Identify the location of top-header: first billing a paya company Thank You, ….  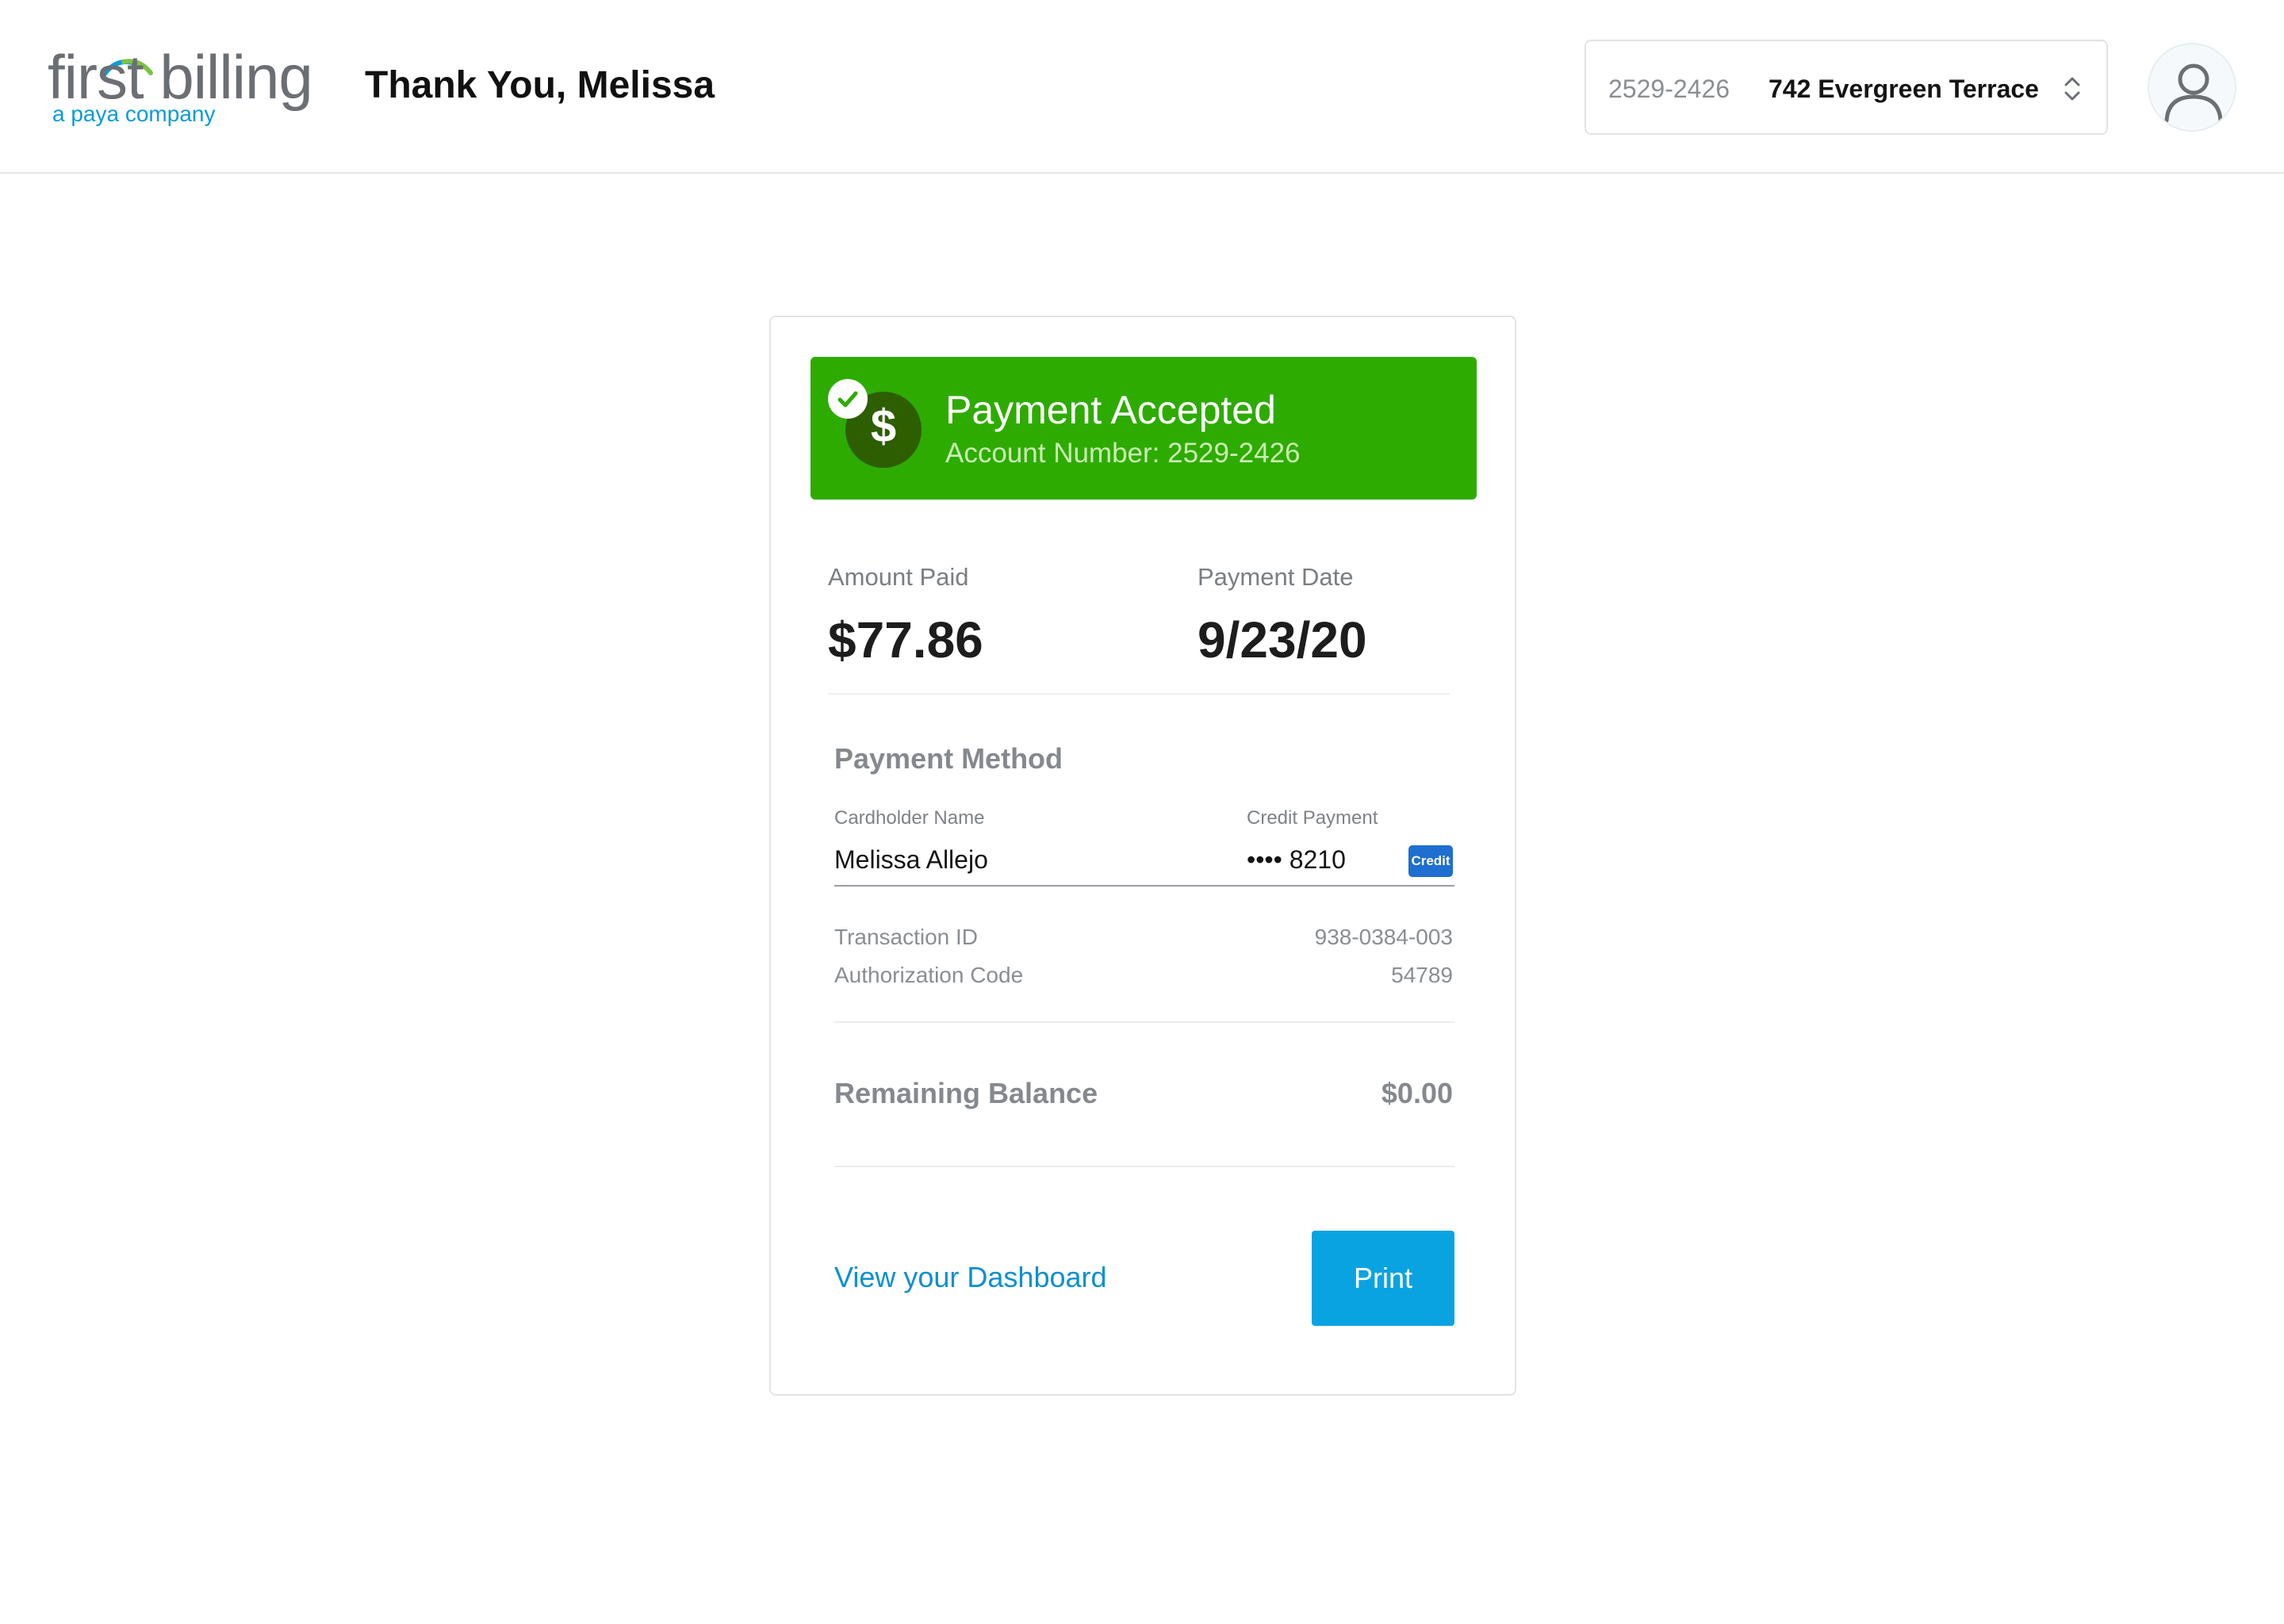
(1142, 87).